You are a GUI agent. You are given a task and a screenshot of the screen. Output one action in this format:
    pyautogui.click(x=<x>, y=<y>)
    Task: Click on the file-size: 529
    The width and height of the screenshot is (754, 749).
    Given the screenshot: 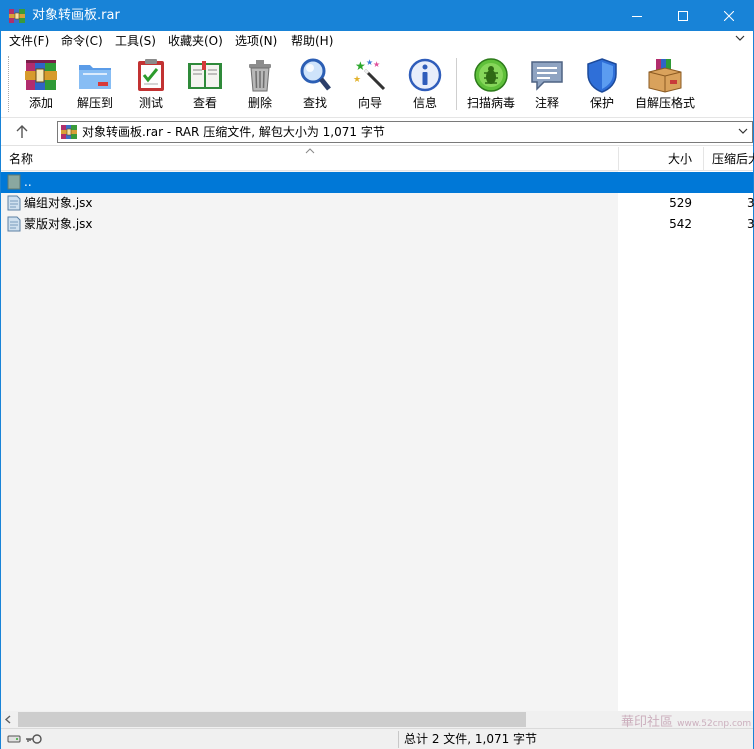 What is the action you would take?
    pyautogui.click(x=680, y=203)
    